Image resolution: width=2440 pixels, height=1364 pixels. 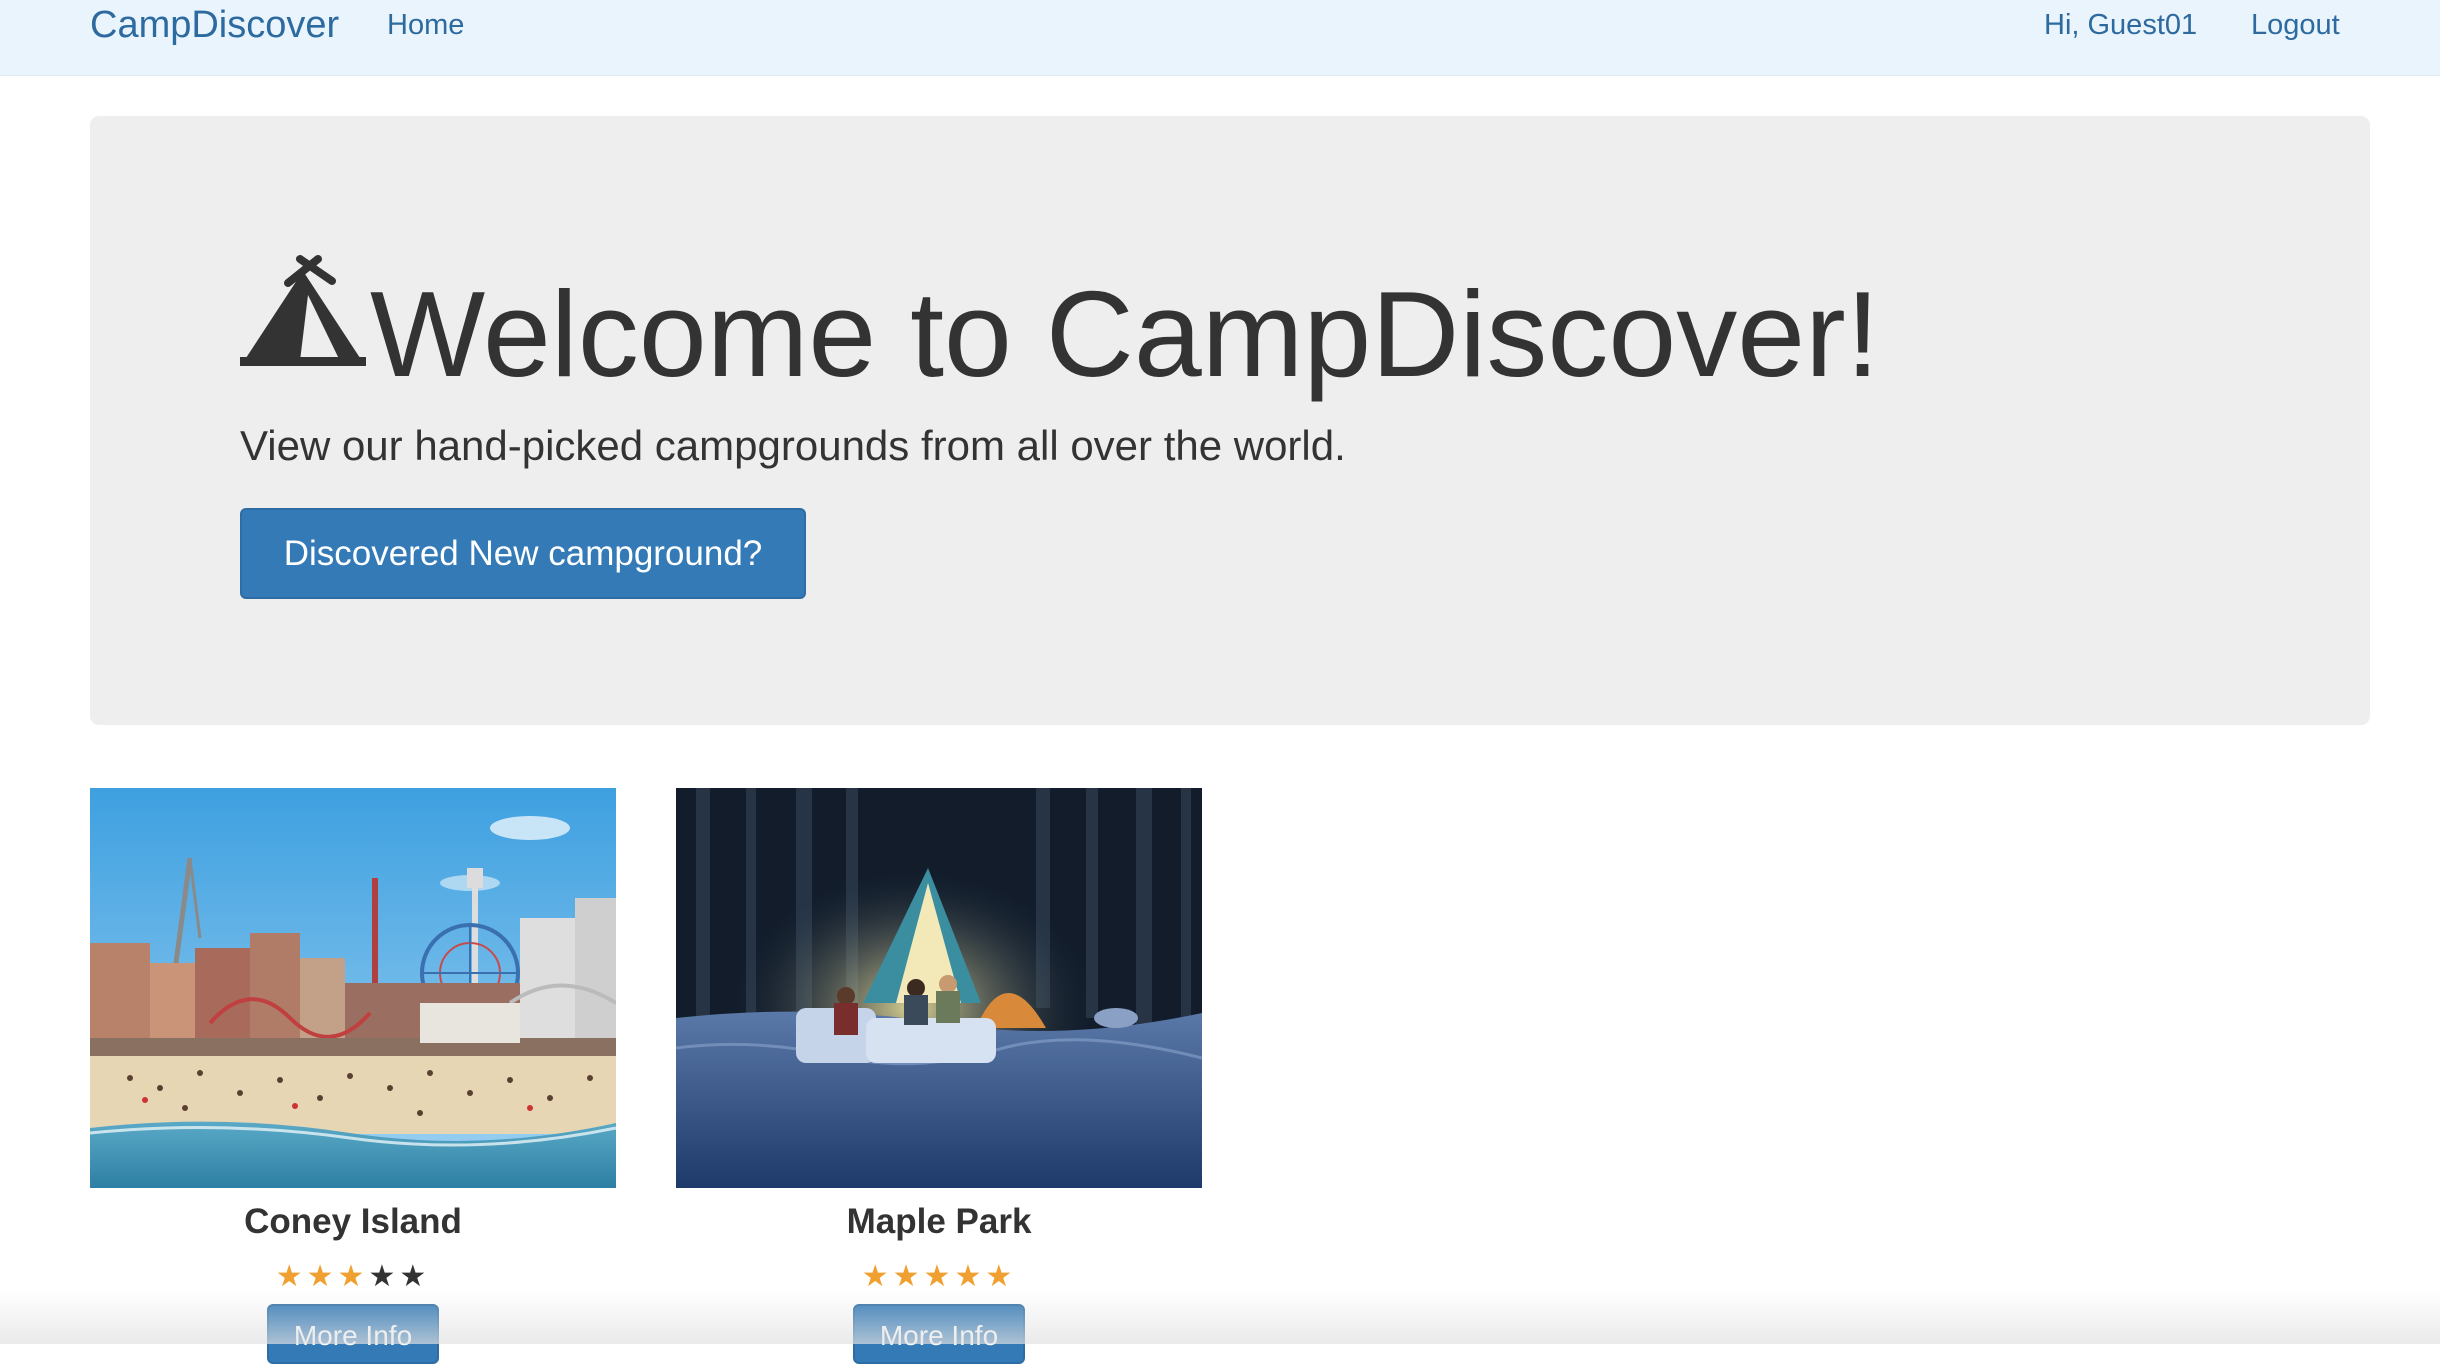 What do you see at coordinates (425, 25) in the screenshot?
I see `nav-home-link: Home` at bounding box center [425, 25].